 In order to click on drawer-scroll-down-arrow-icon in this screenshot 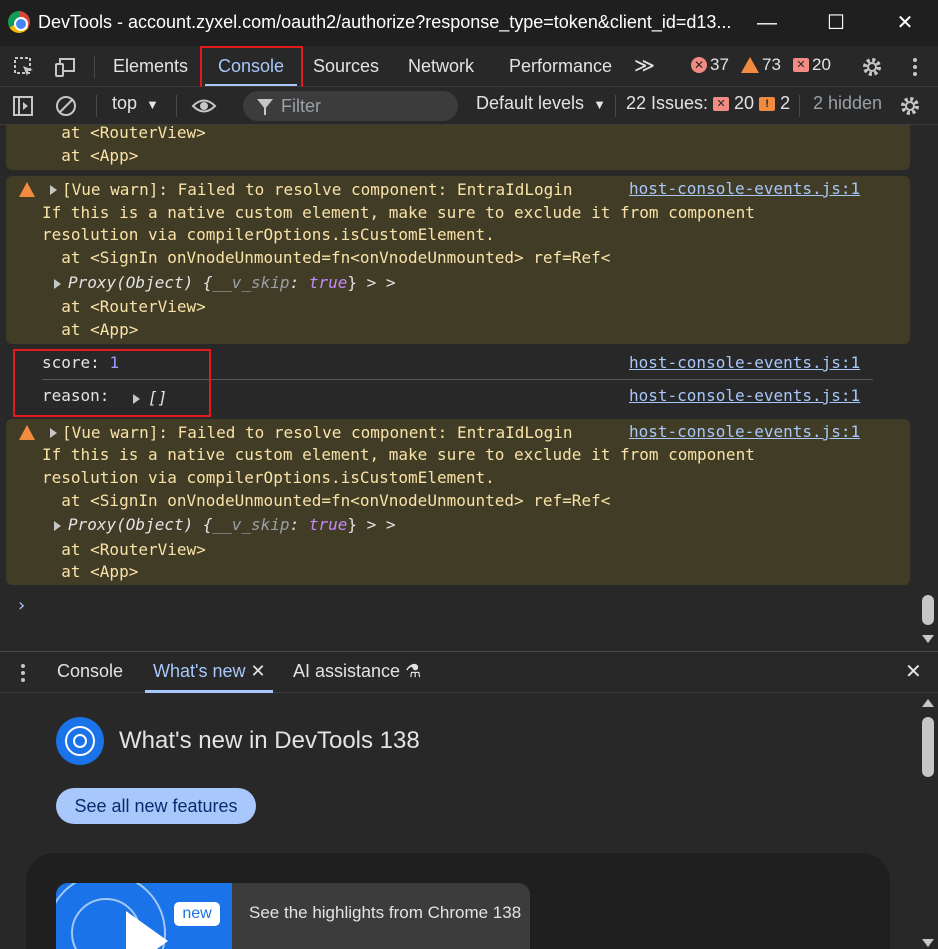, I will do `click(928, 943)`.